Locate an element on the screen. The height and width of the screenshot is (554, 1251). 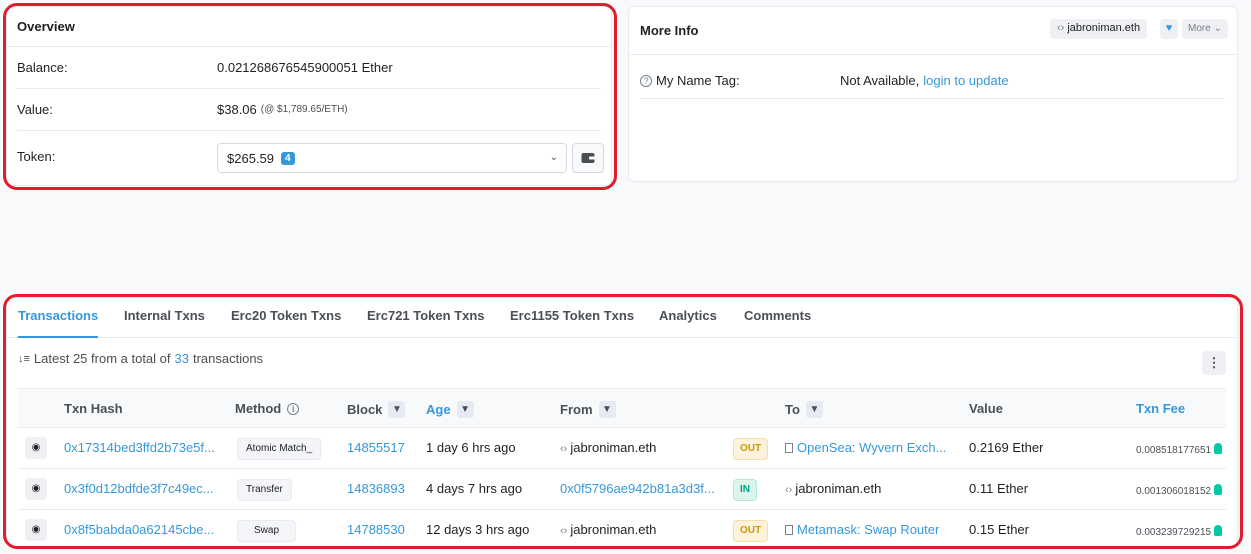
block-link: 14788530 is located at coordinates (376, 529).